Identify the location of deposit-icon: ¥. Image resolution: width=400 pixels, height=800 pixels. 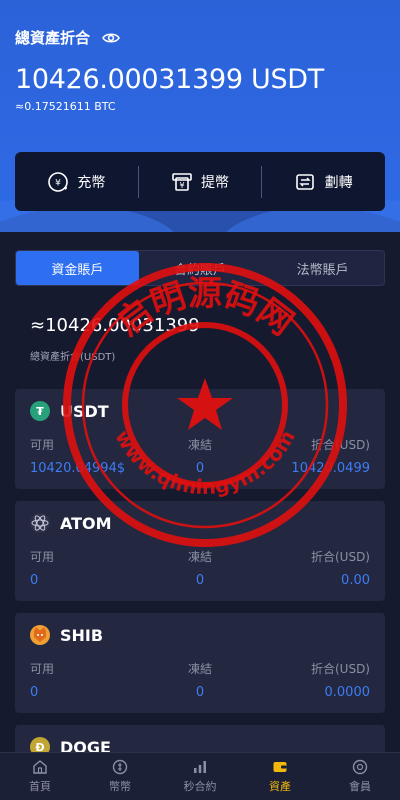
(58, 181).